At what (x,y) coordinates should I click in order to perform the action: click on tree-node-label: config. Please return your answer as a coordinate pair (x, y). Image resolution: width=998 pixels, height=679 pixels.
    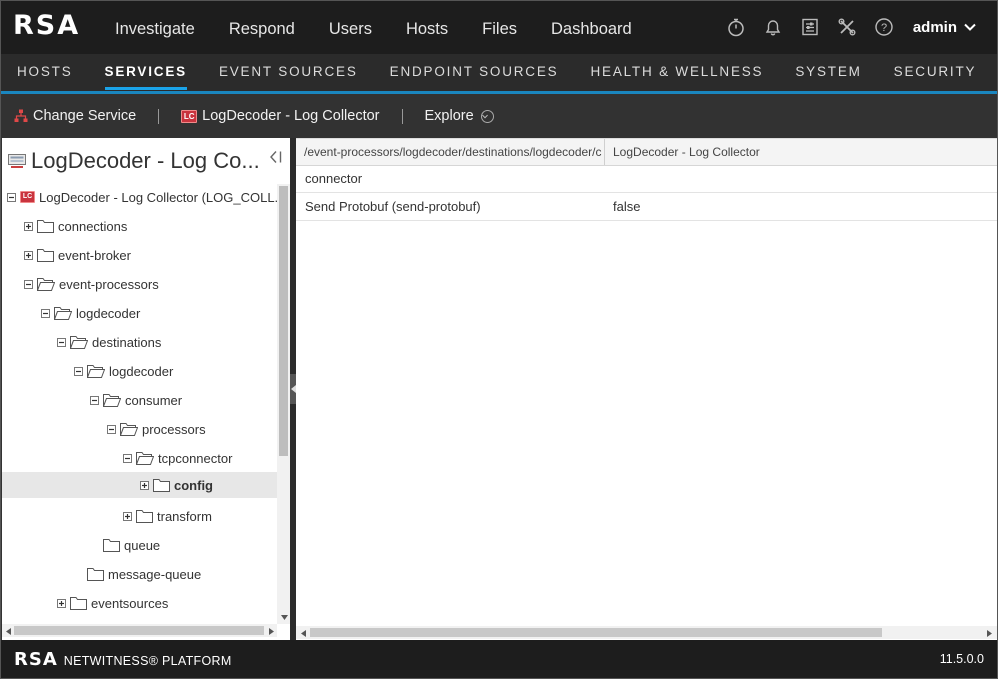
    Looking at the image, I should click on (193, 485).